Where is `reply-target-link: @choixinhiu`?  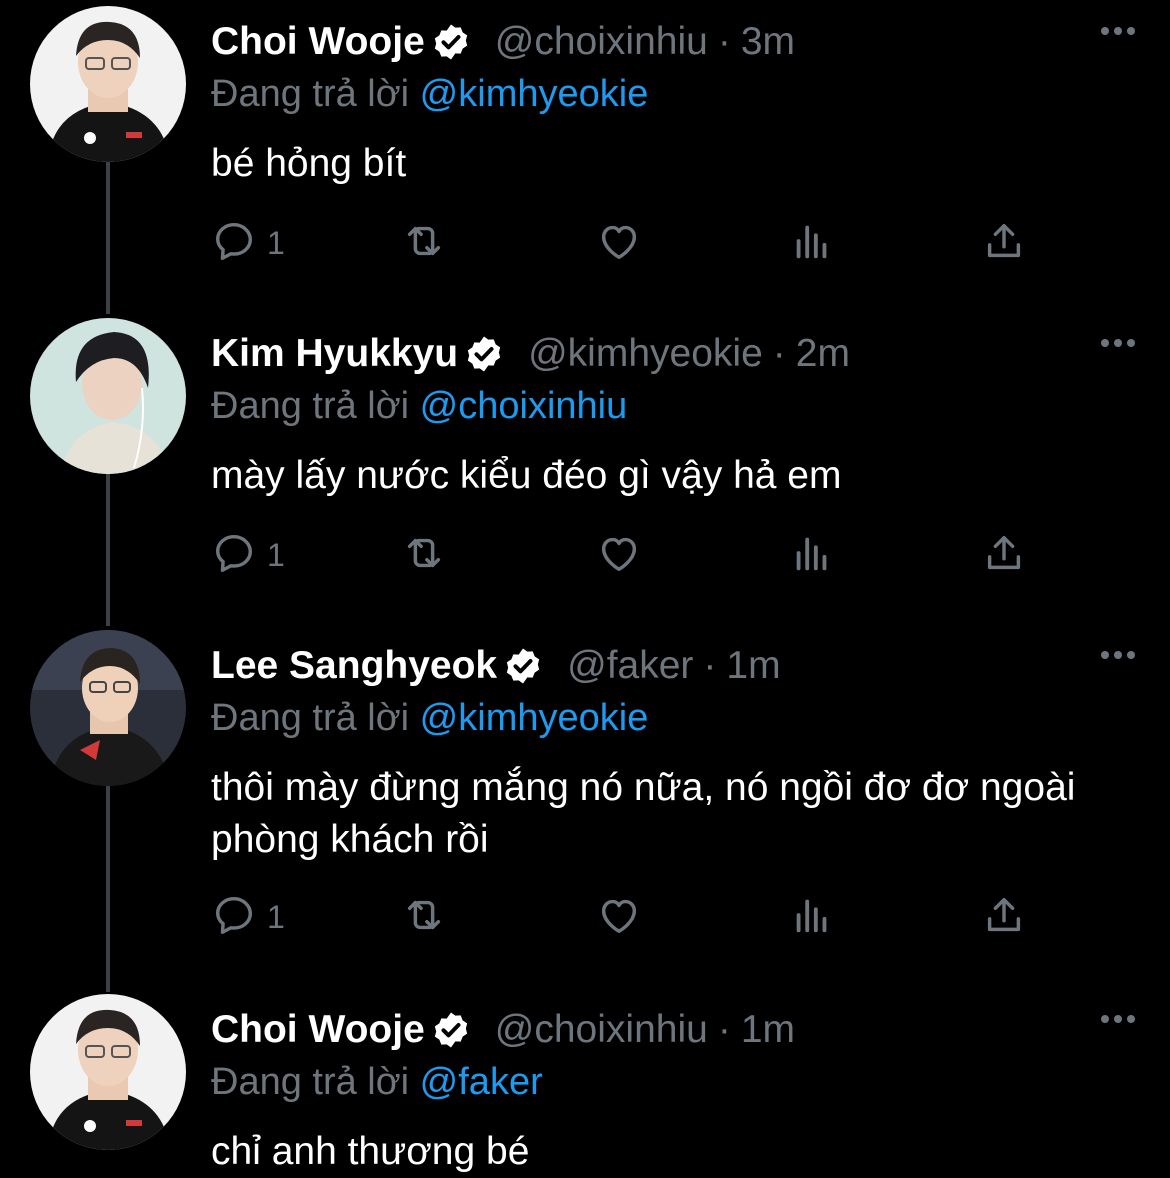 reply-target-link: @choixinhiu is located at coordinates (524, 406).